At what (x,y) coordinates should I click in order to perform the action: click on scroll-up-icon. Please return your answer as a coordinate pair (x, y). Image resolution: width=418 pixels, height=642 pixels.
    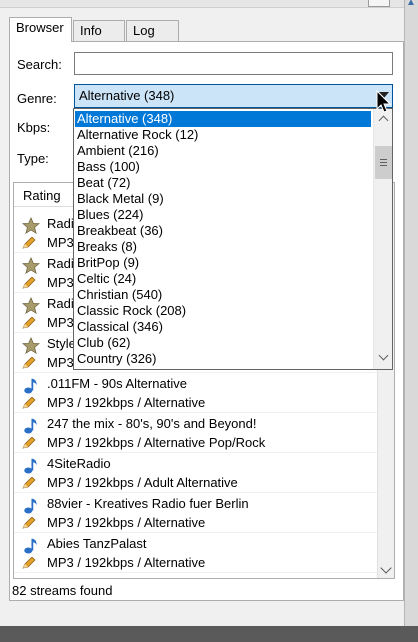
    Looking at the image, I should click on (383, 120).